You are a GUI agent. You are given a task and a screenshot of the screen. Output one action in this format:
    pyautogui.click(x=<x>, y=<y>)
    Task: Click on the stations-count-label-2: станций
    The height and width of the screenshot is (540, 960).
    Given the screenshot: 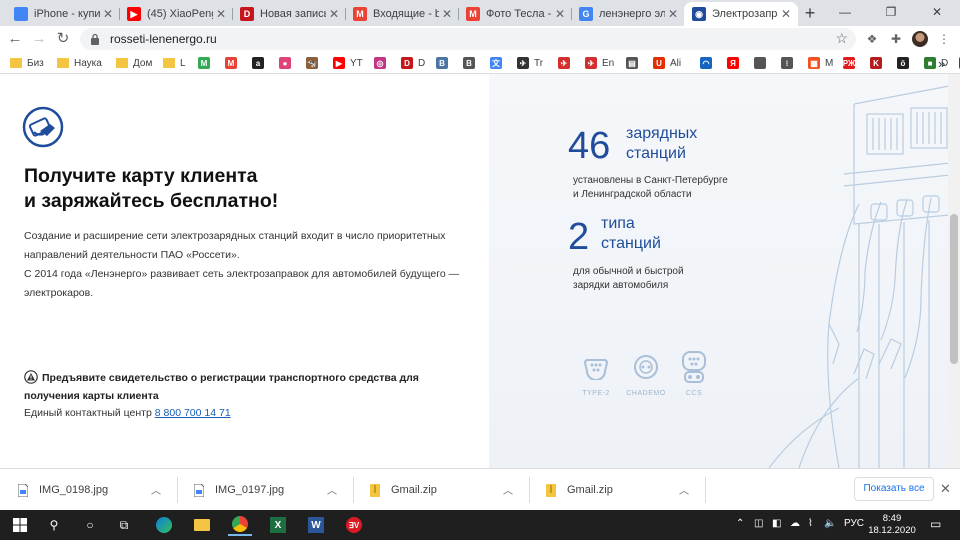 What is the action you would take?
    pyautogui.click(x=656, y=153)
    